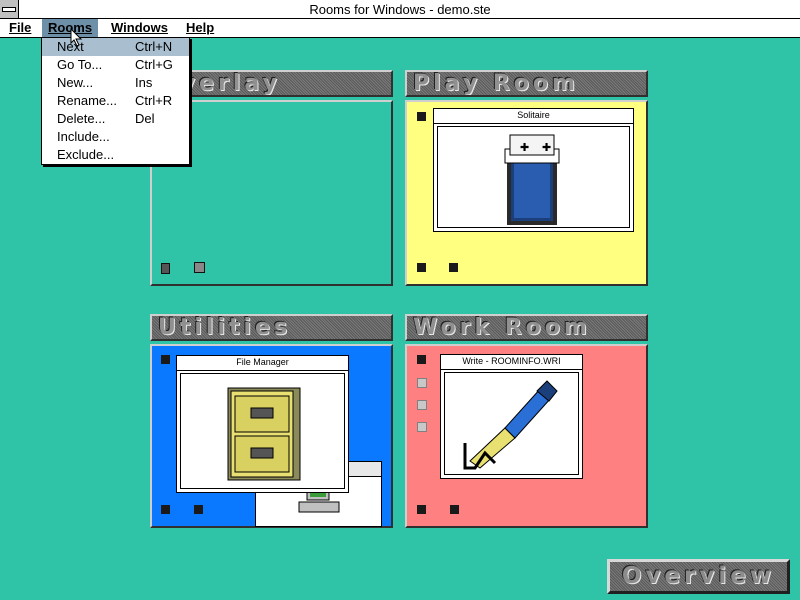 The width and height of the screenshot is (800, 600). Describe the element at coordinates (200, 28) in the screenshot. I see `menu-help: Help` at that location.